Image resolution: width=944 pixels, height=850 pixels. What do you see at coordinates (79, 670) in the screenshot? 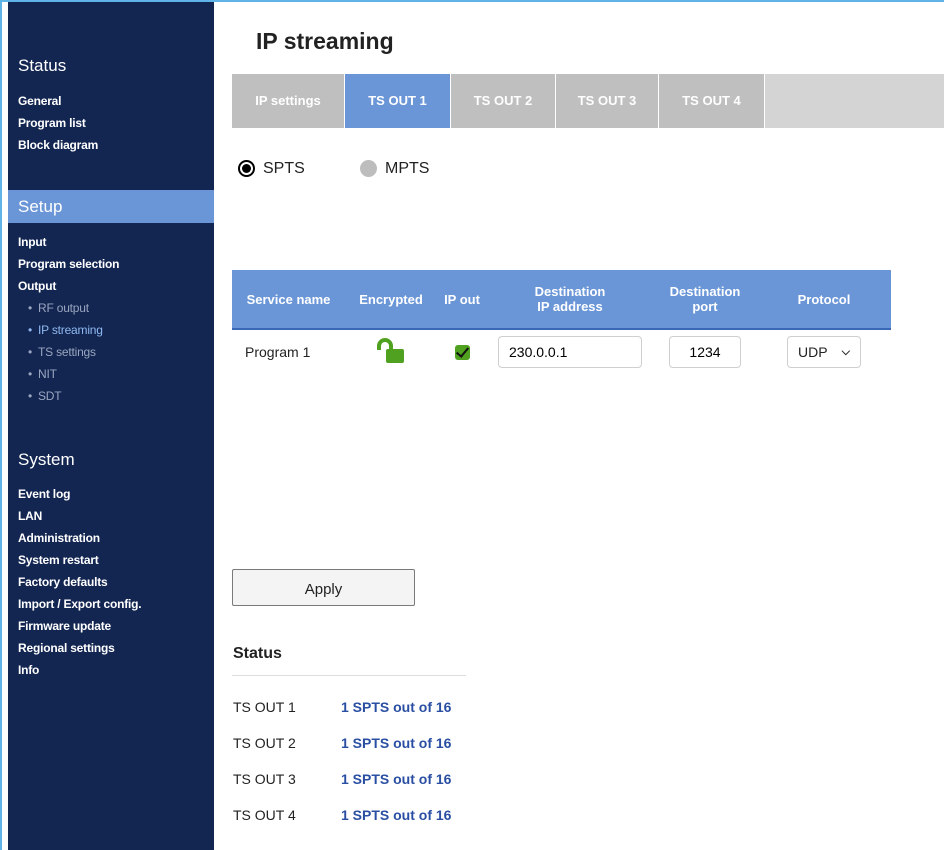
I see `sidebar-item-info: Info` at bounding box center [79, 670].